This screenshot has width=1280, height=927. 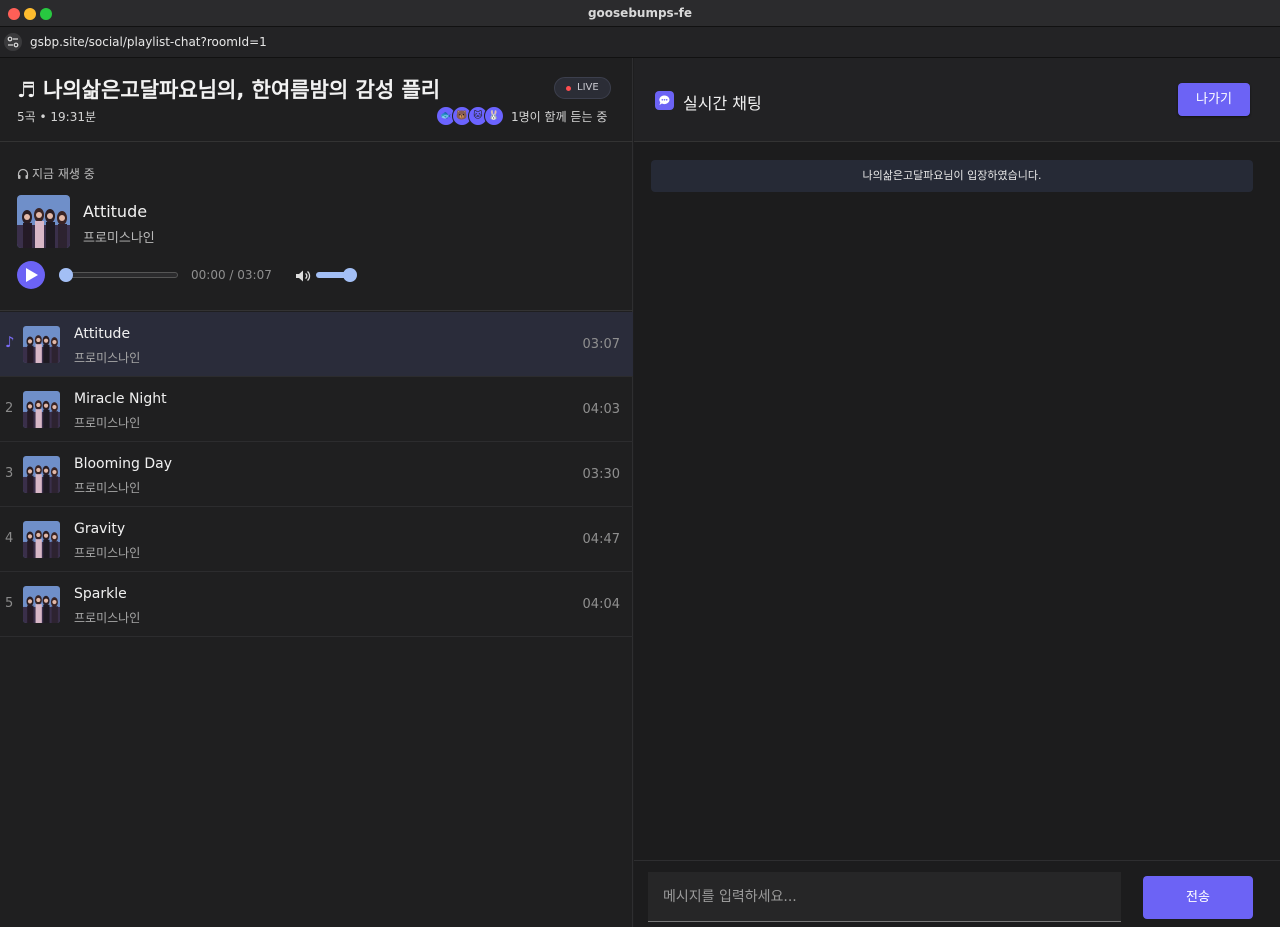 What do you see at coordinates (9, 603) in the screenshot?
I see `track-number: 5` at bounding box center [9, 603].